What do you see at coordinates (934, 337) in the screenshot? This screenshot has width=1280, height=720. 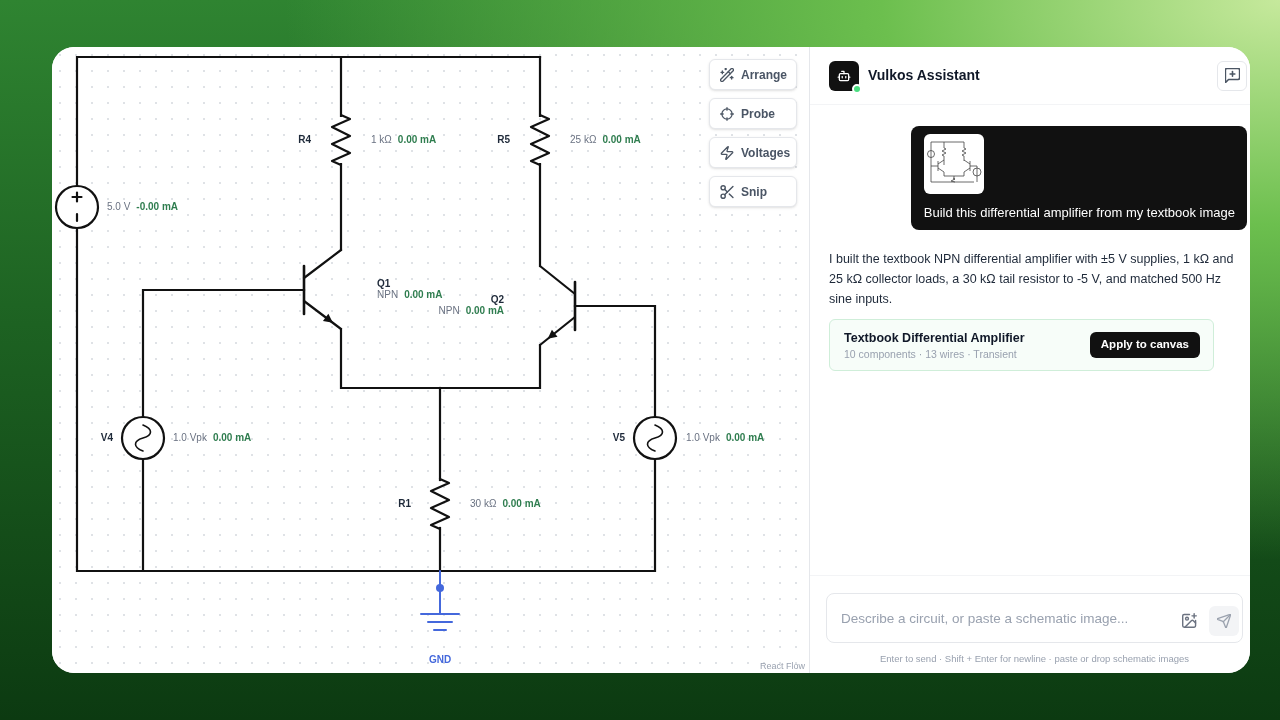 I see `card-title: Textbook Differential Amplifier` at bounding box center [934, 337].